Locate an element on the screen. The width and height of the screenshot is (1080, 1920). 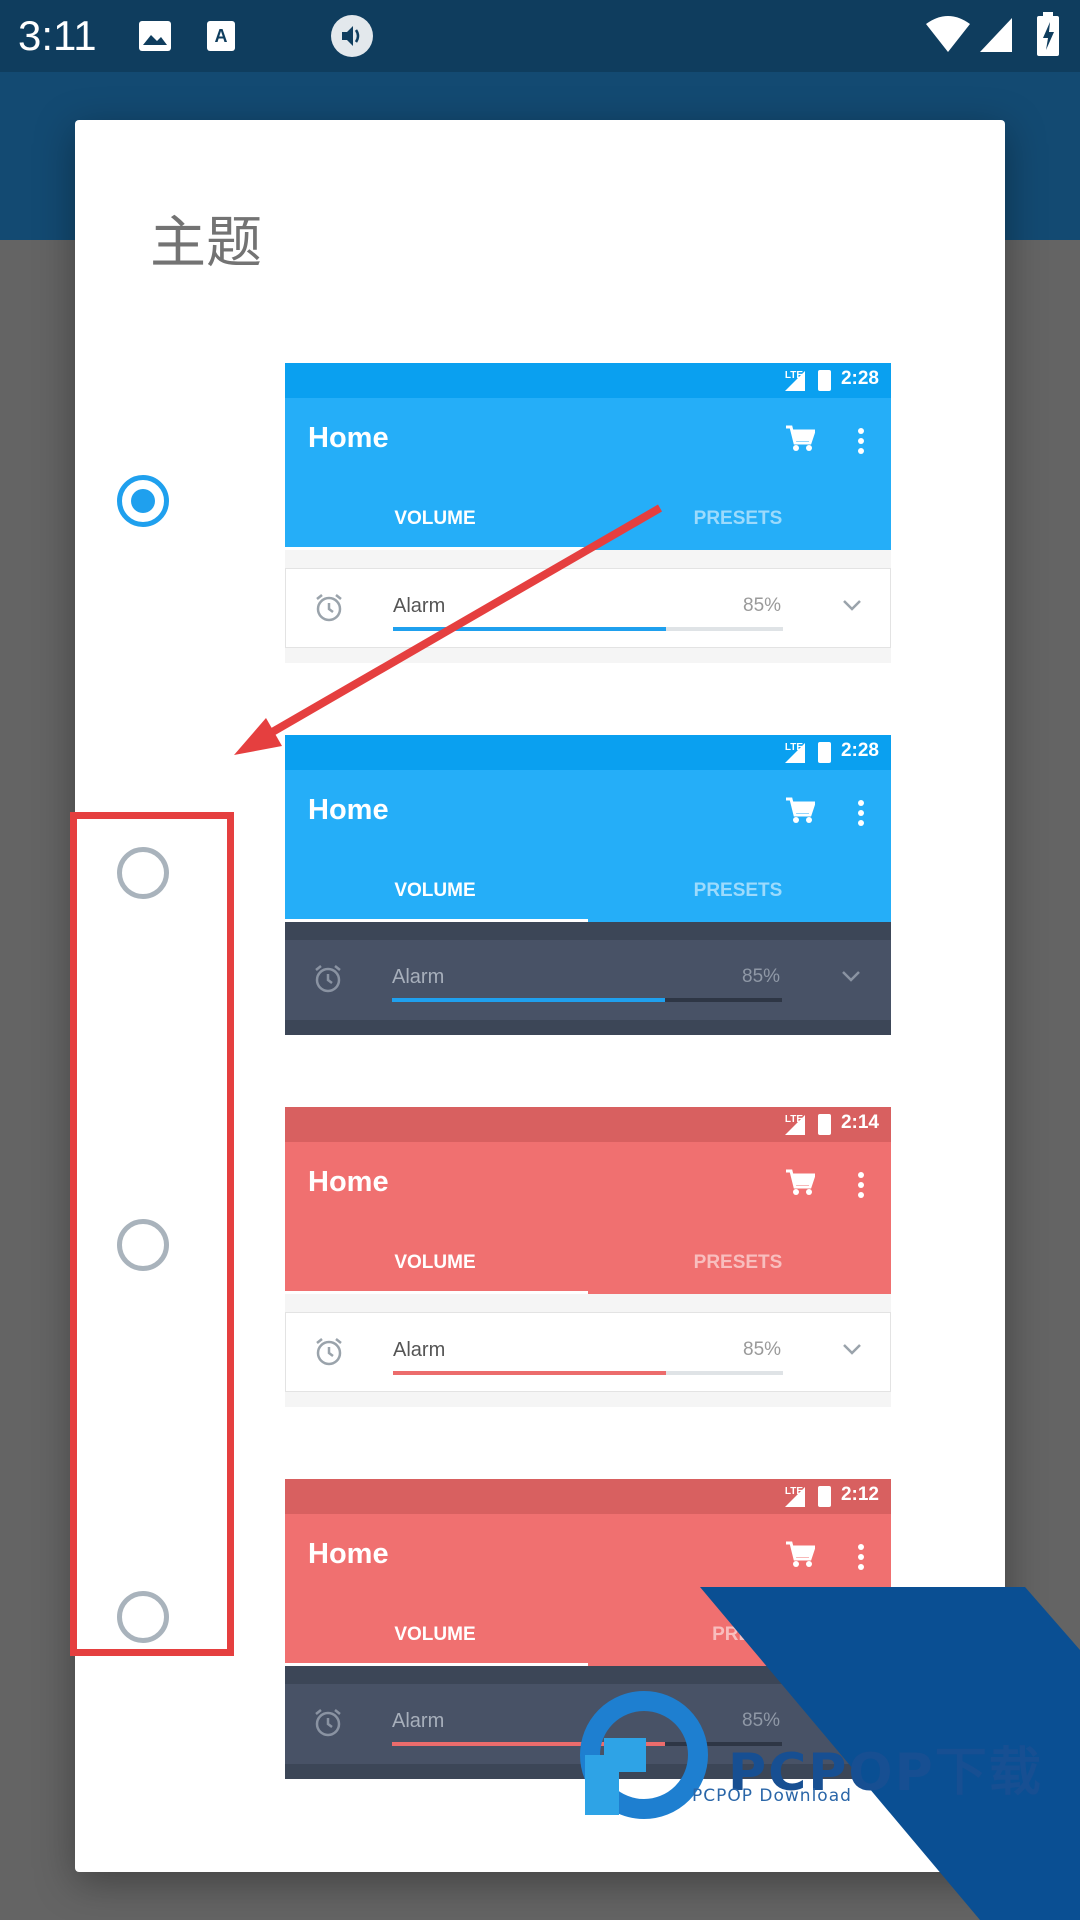
status-time: 3:11 is located at coordinates (57, 35).